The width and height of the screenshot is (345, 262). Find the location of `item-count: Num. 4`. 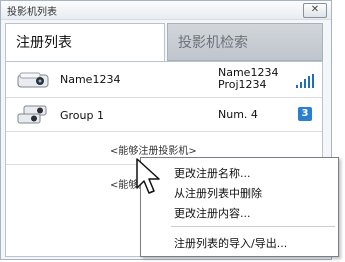

item-count: Num. 4 is located at coordinates (238, 114).